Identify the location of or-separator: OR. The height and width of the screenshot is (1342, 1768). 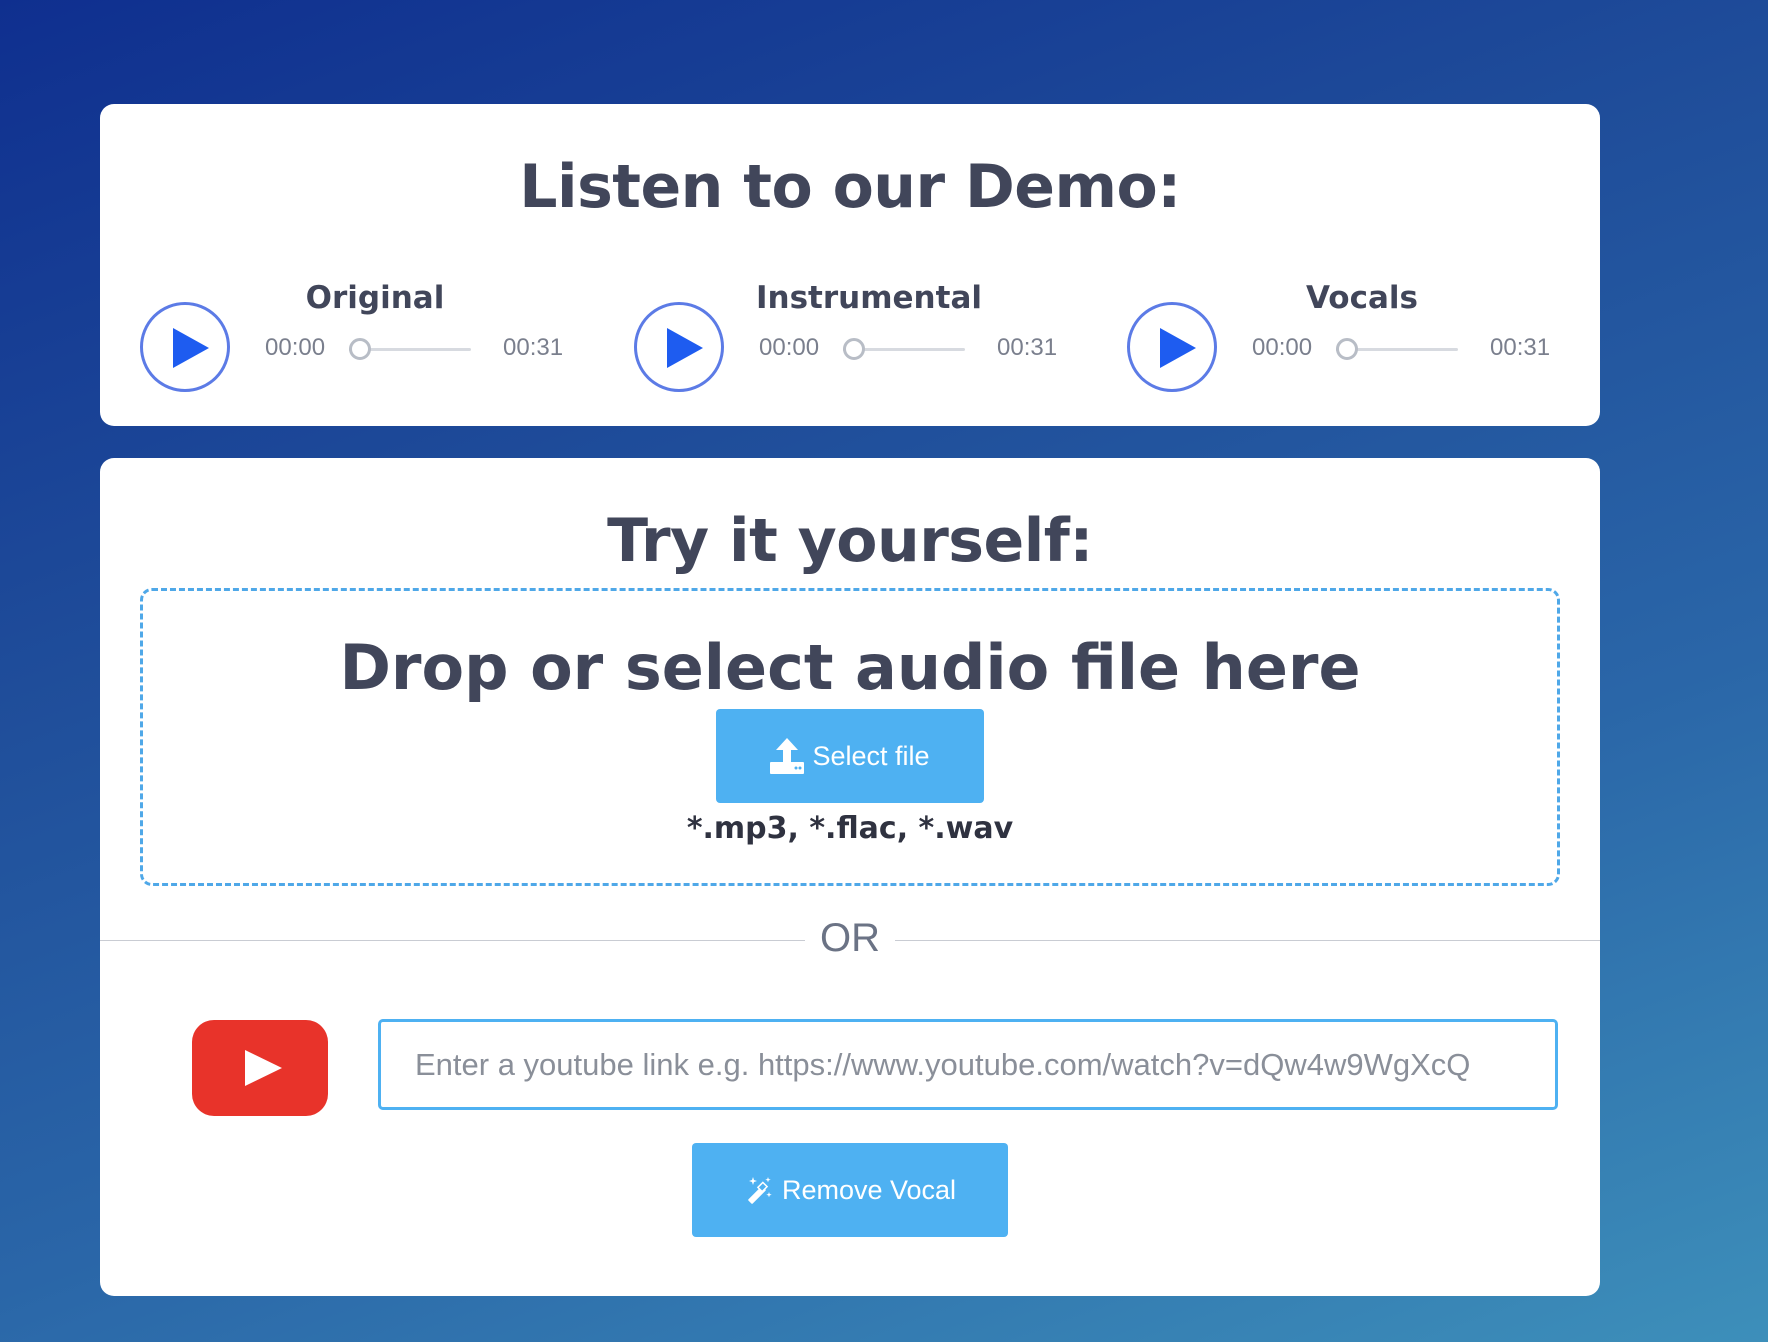
(850, 938).